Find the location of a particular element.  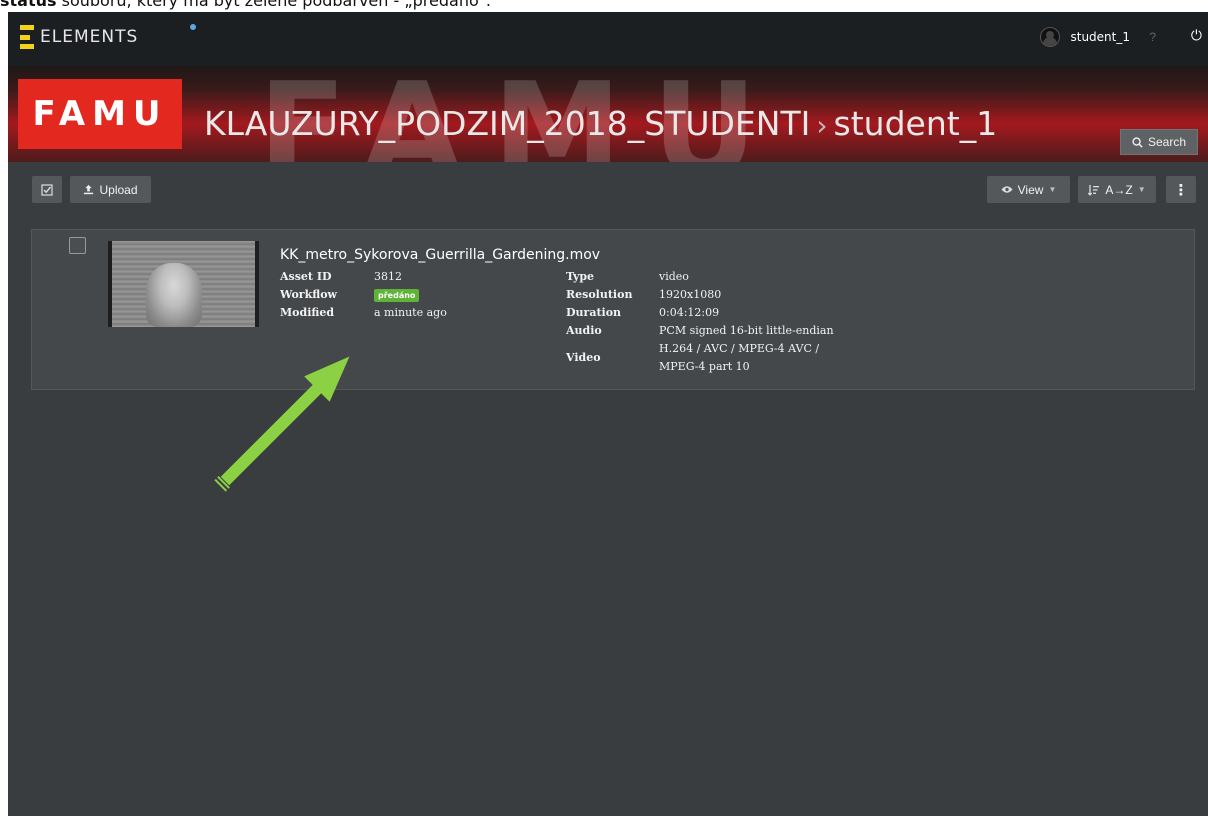

power-icon: ⏻ is located at coordinates (1196, 35).